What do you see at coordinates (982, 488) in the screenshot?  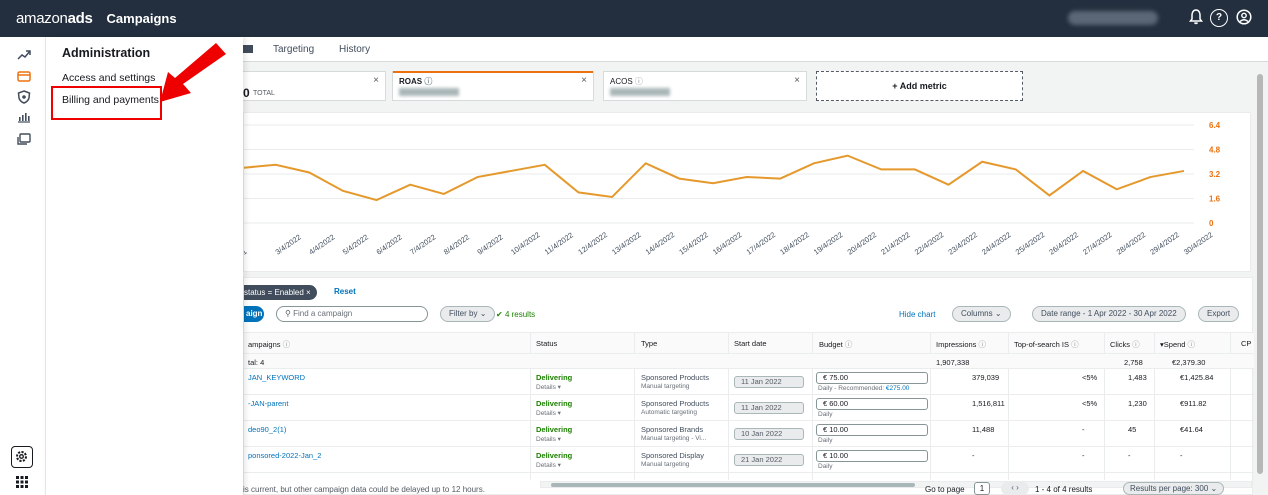 I see `page-input: 1` at bounding box center [982, 488].